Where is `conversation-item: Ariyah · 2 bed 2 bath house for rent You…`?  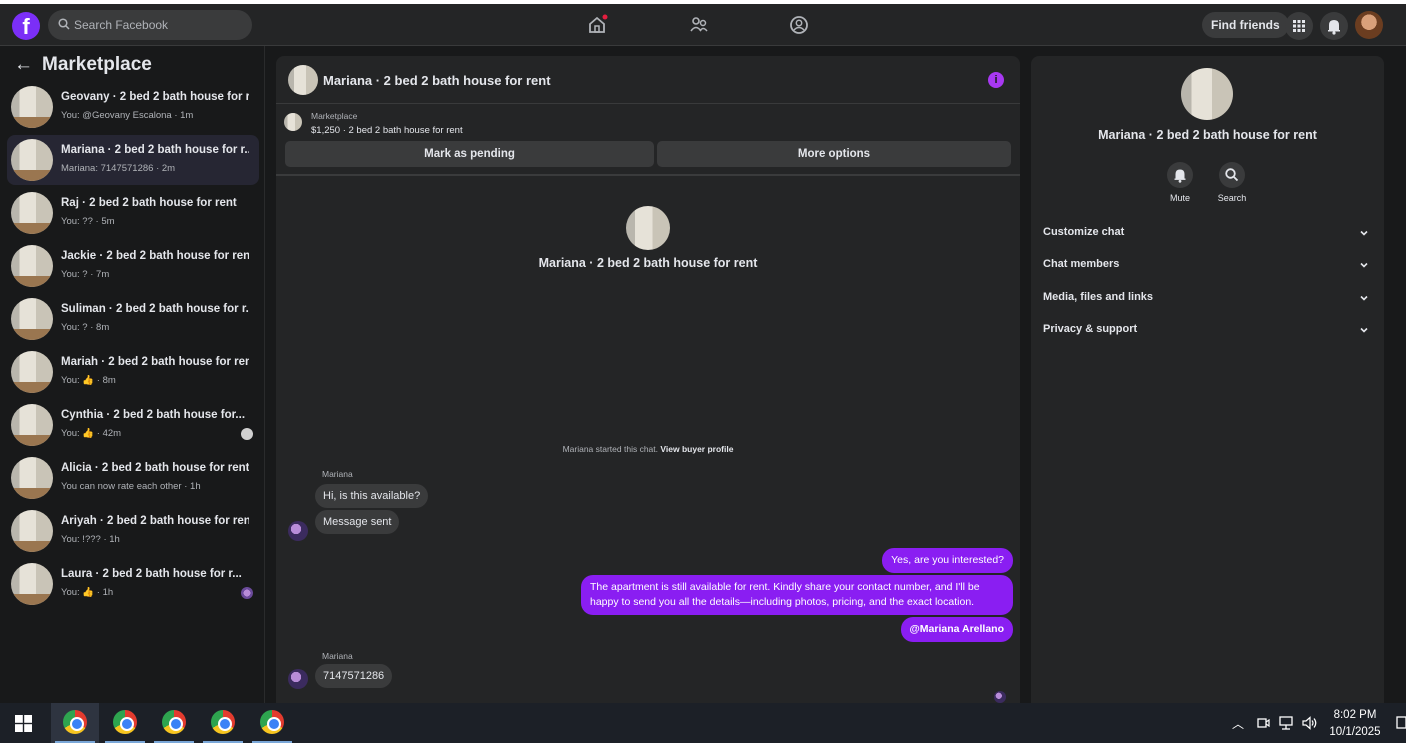 conversation-item: Ariyah · 2 bed 2 bath house for rent You… is located at coordinates (133, 531).